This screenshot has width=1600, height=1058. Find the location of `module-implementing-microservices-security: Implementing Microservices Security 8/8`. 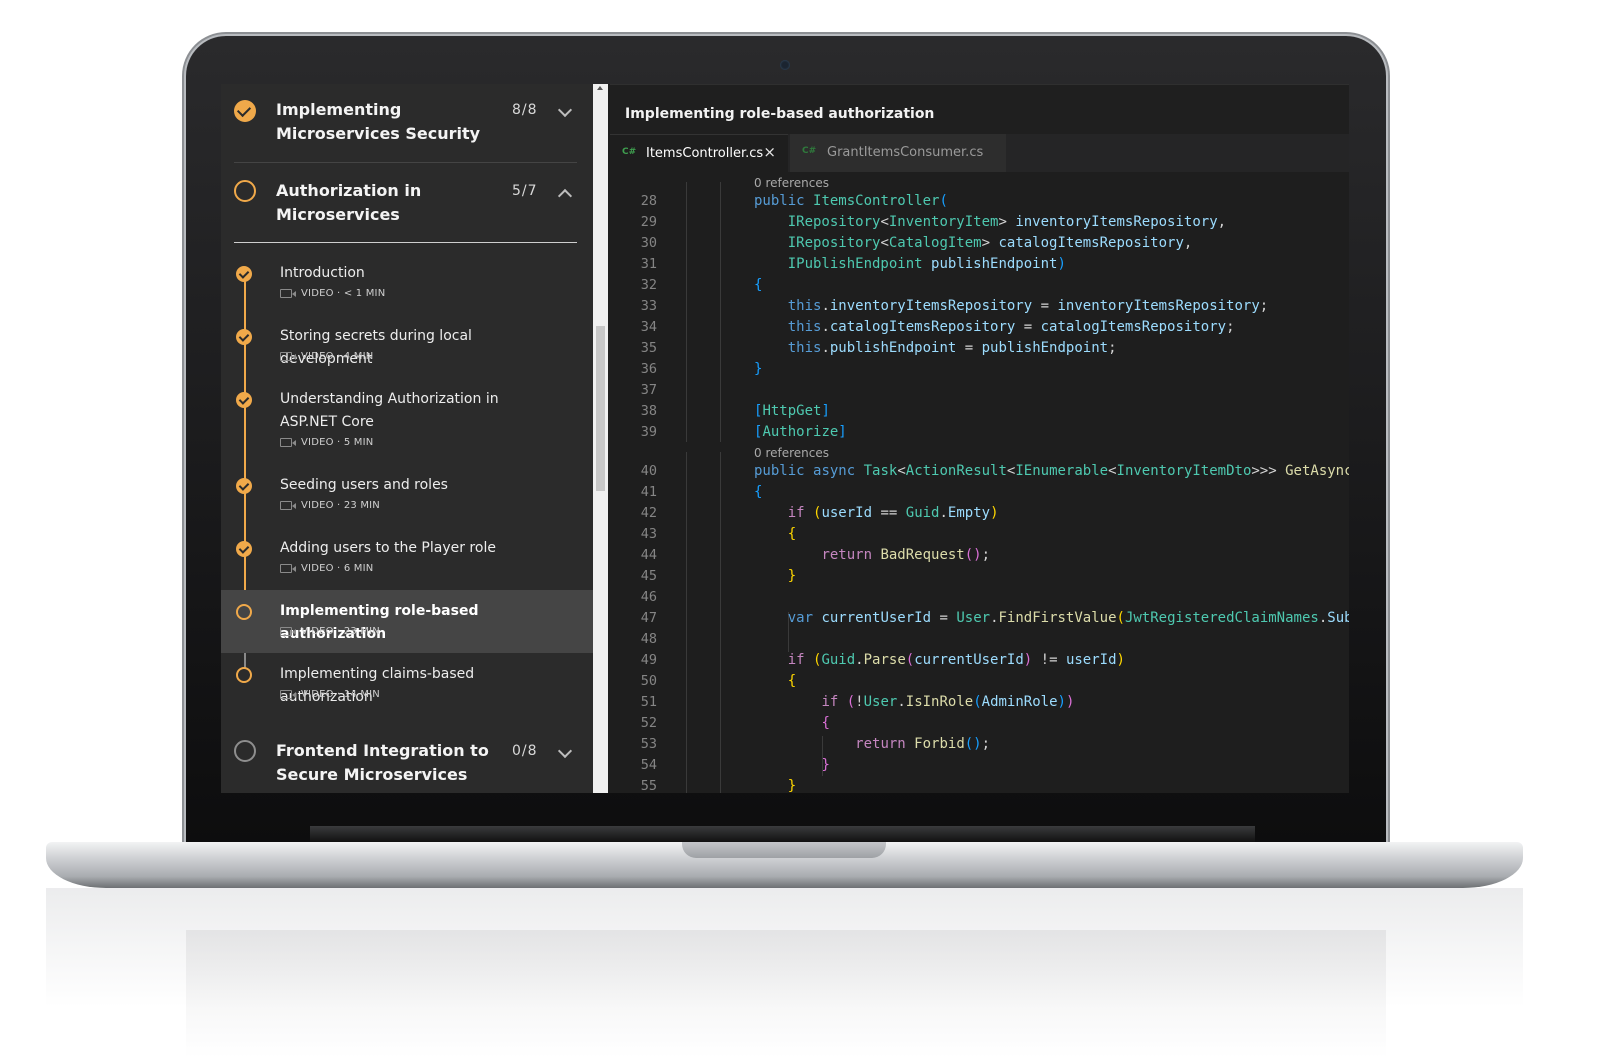

module-implementing-microservices-security: Implementing Microservices Security 8/8 is located at coordinates (405, 129).